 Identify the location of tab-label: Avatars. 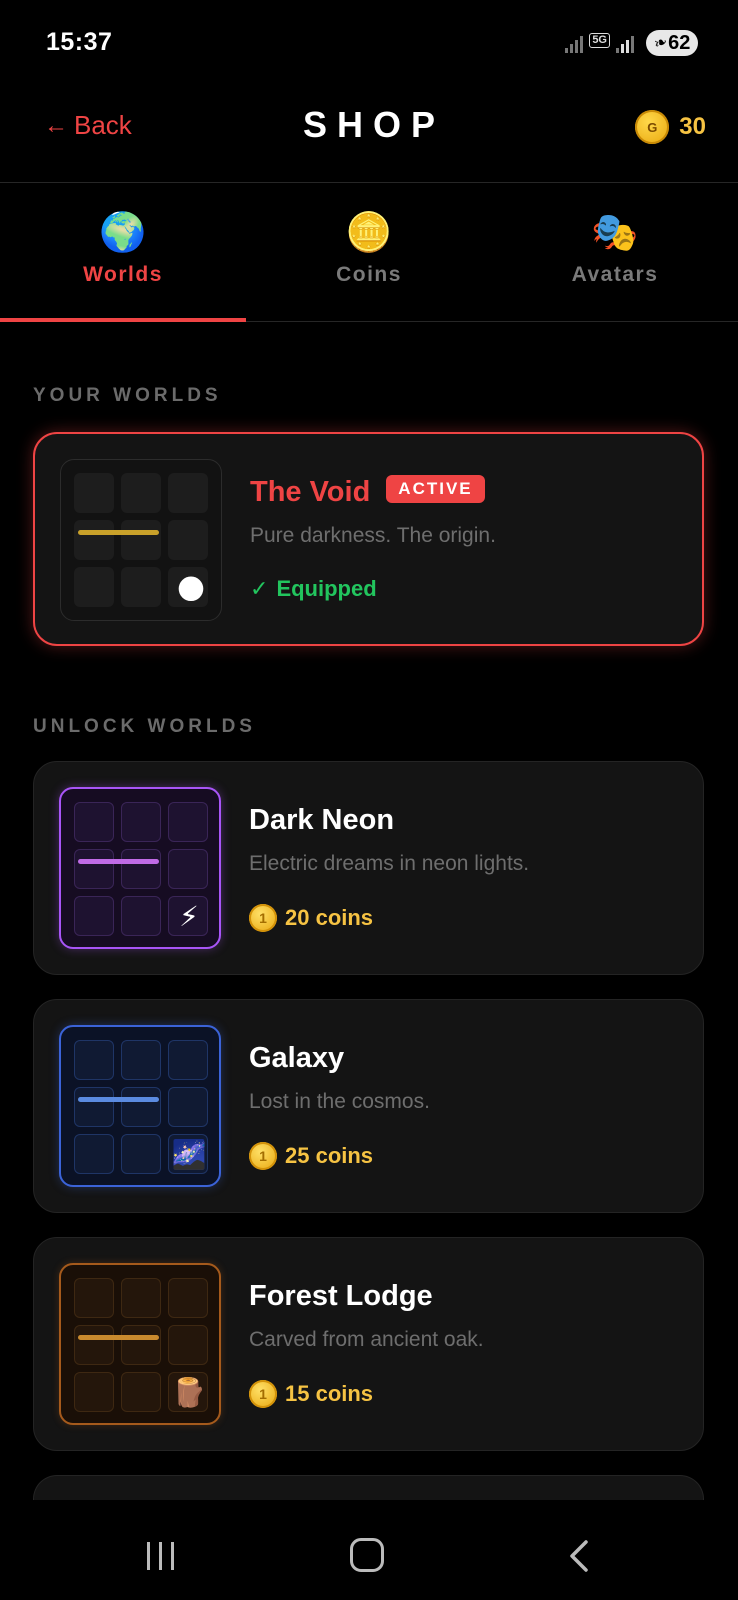
(615, 274).